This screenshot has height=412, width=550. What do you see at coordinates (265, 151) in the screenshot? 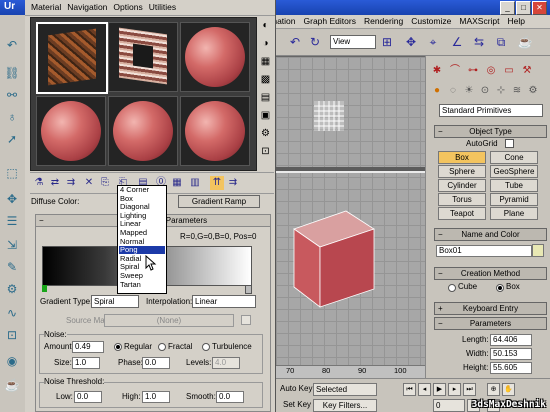
I see `select-by-material-icon: ⊡` at bounding box center [265, 151].